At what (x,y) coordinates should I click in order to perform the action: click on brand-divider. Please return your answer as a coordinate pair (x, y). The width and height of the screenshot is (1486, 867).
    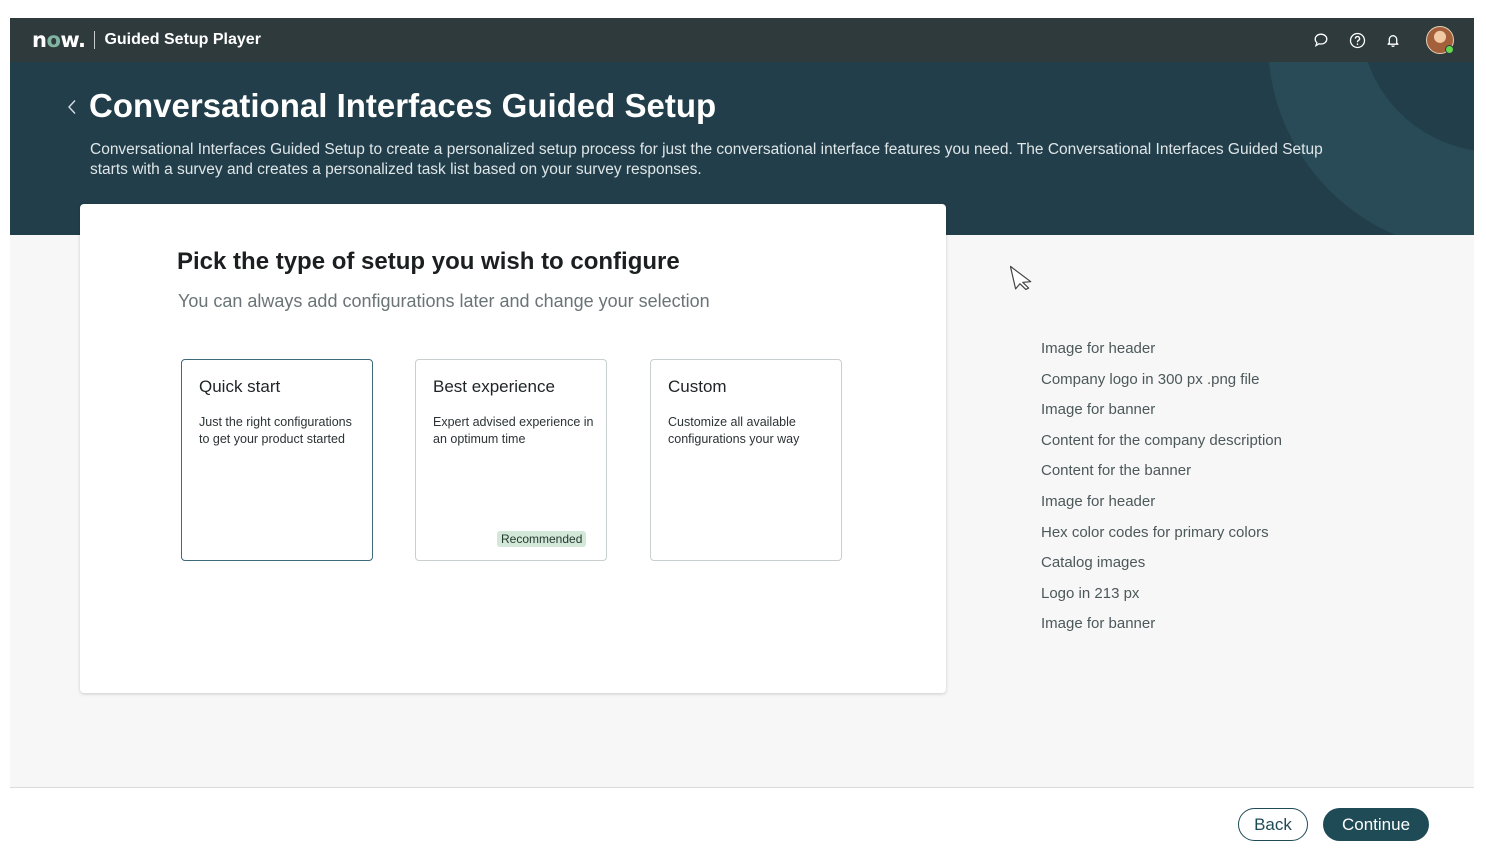
    Looking at the image, I should click on (95, 40).